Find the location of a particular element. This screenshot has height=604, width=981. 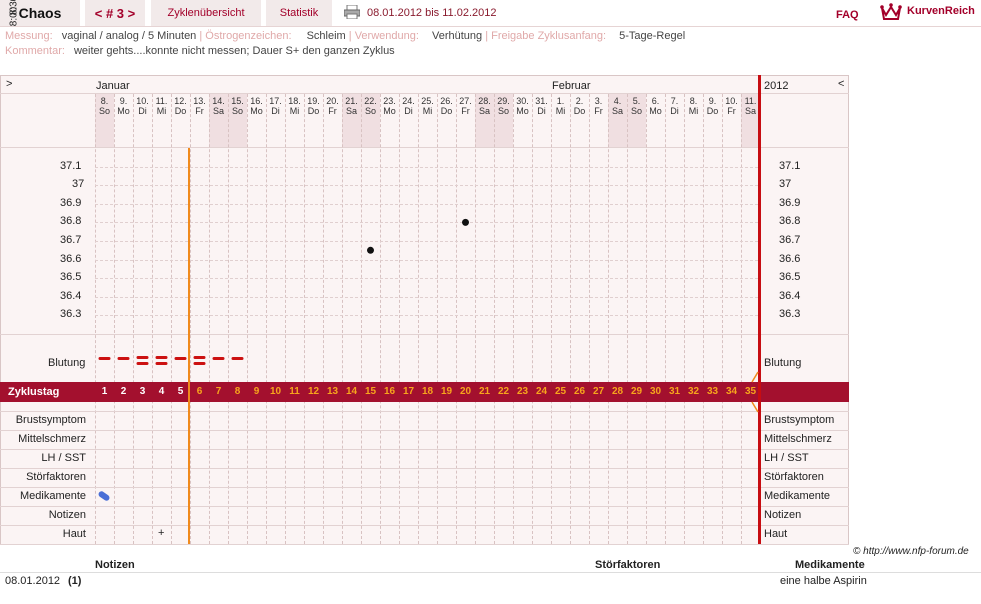

footer-divider is located at coordinates (490, 572).